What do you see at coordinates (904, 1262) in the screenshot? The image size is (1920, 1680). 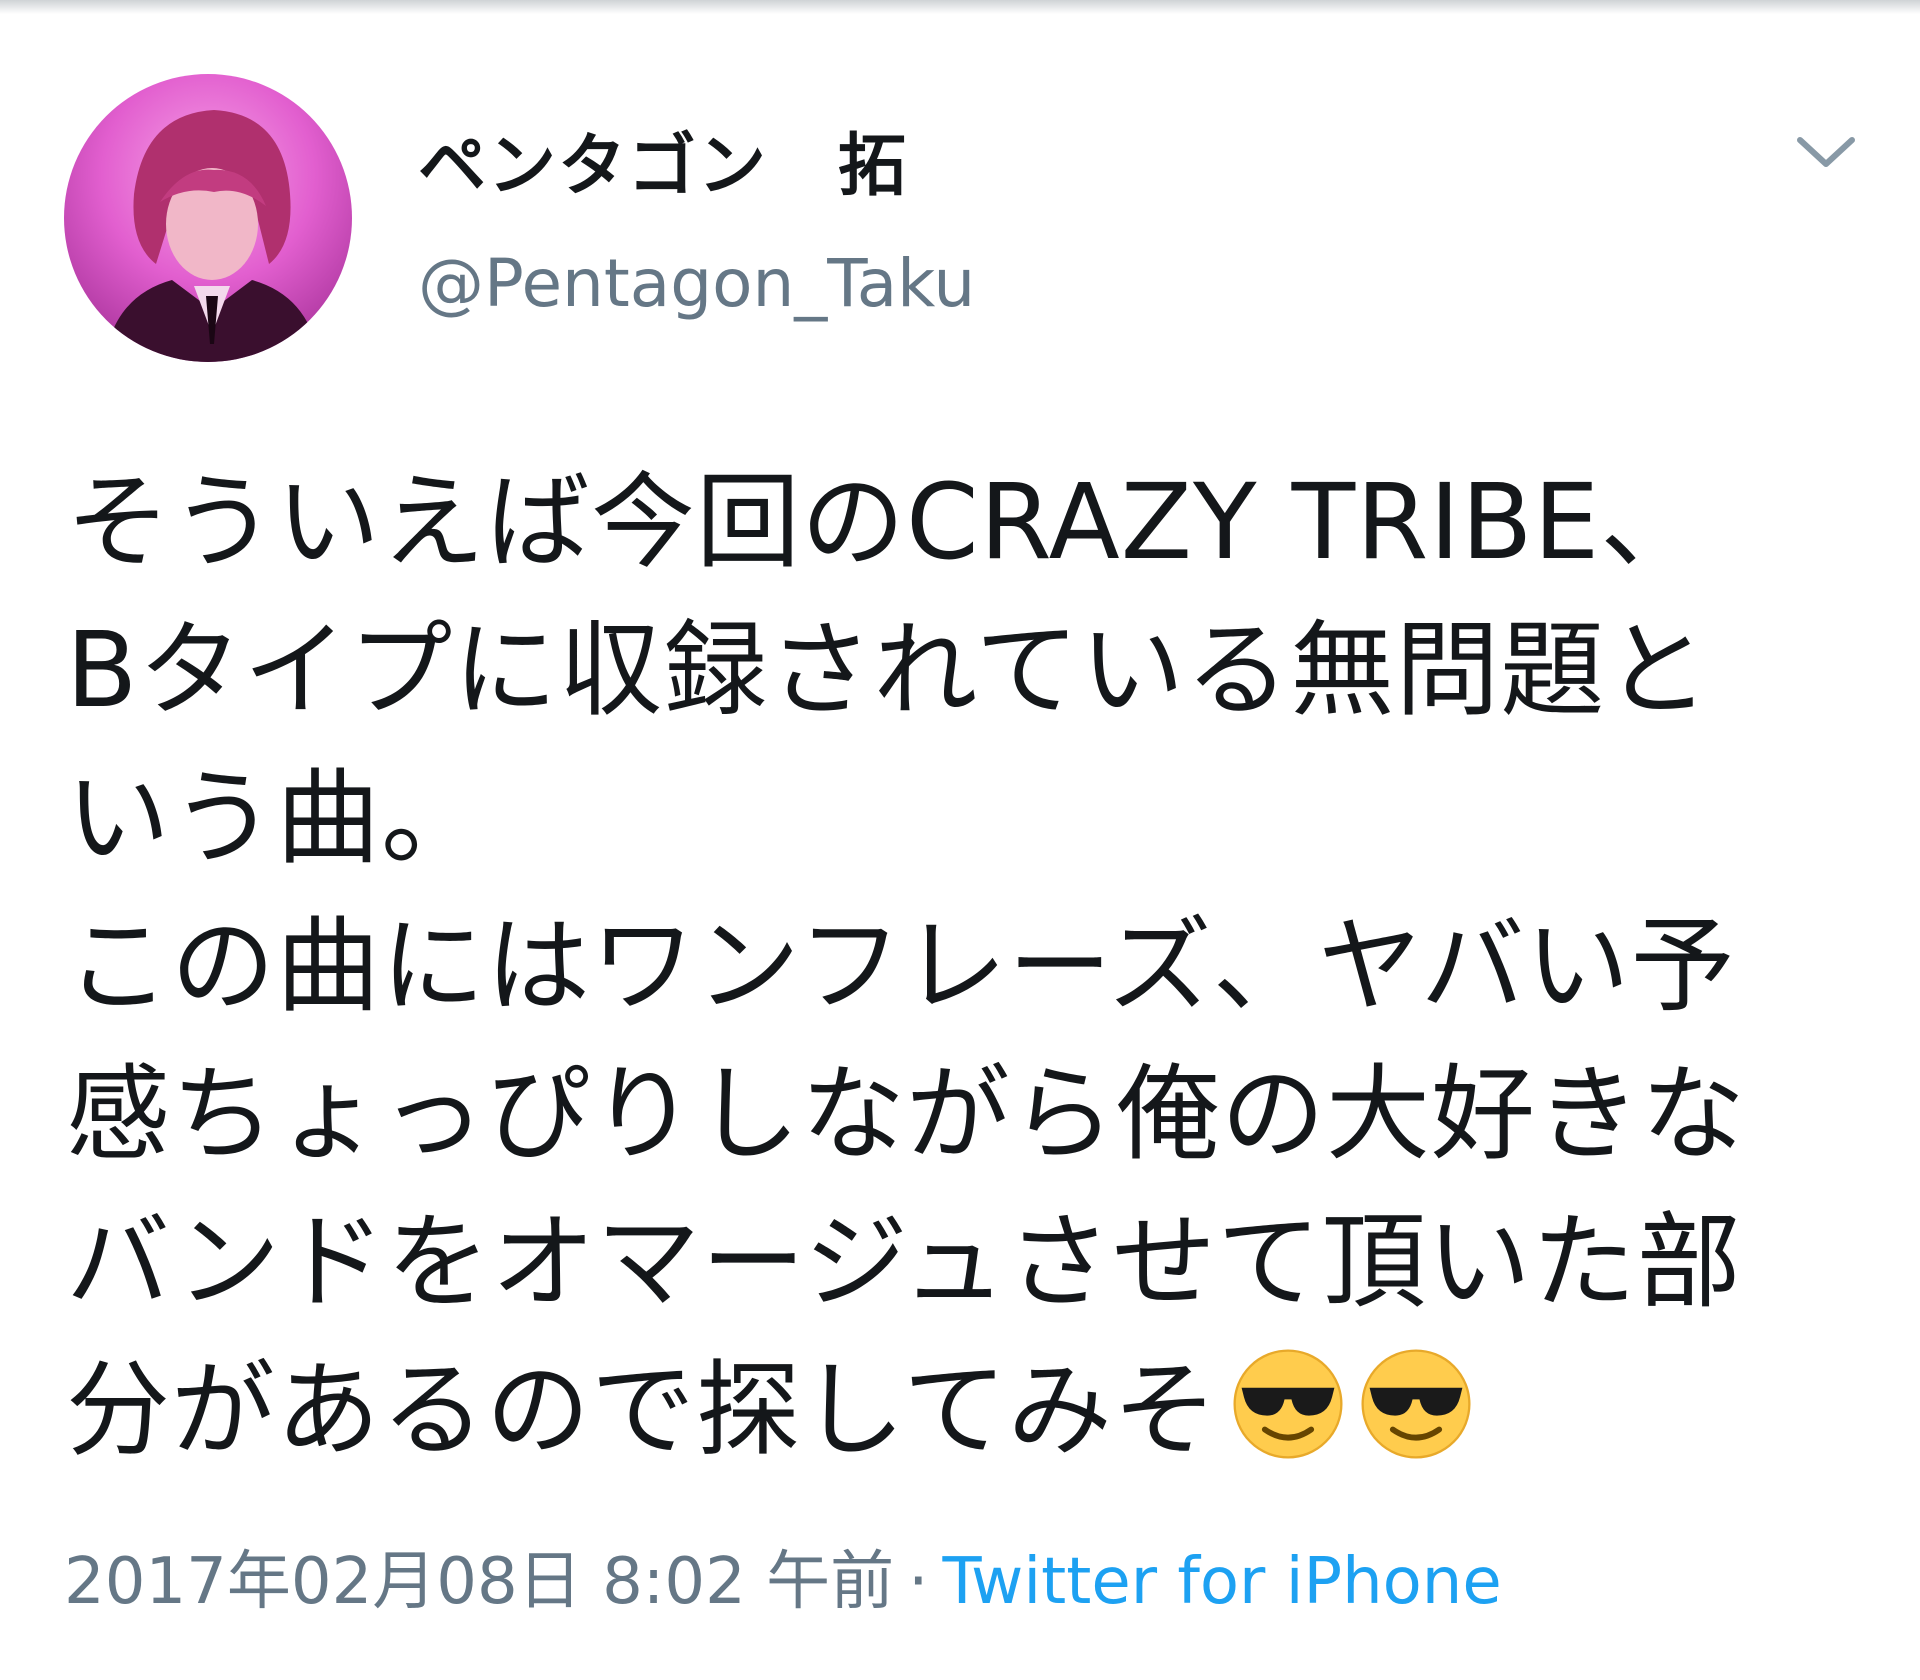 I see `tweet-text-line: バンドをオマージュさせて頂いた部` at bounding box center [904, 1262].